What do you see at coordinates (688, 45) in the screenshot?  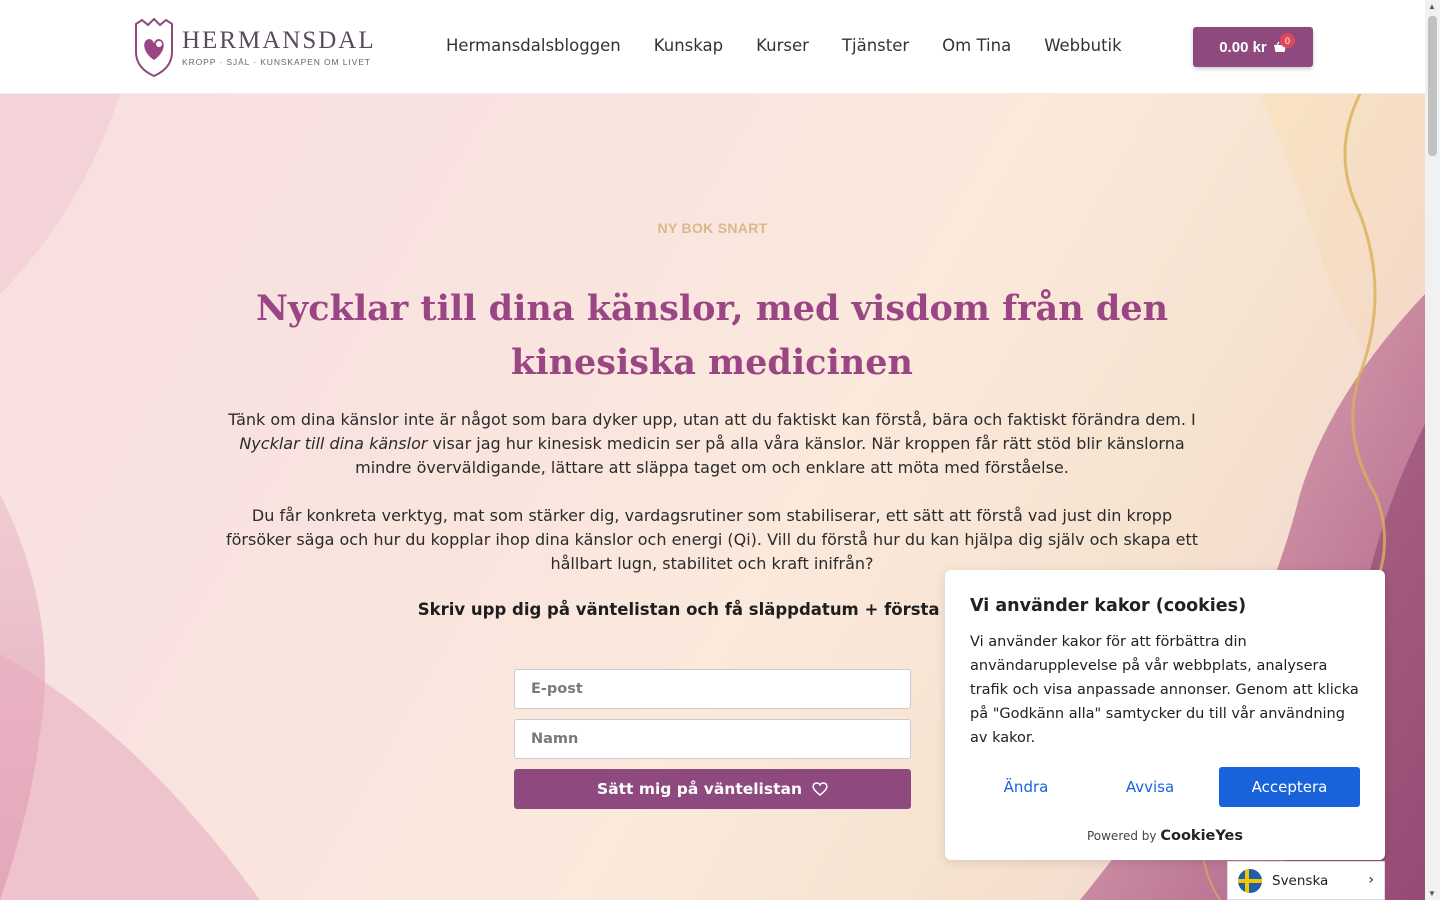 I see `nav-item-kunskap: Kunskap` at bounding box center [688, 45].